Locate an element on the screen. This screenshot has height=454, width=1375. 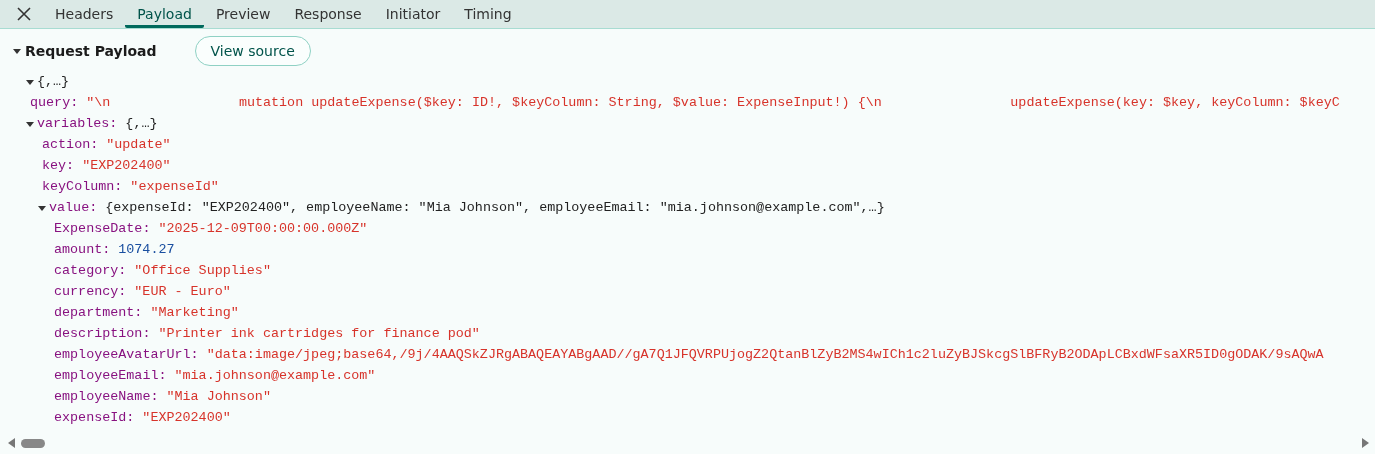
property-key: currency: is located at coordinates (90, 291).